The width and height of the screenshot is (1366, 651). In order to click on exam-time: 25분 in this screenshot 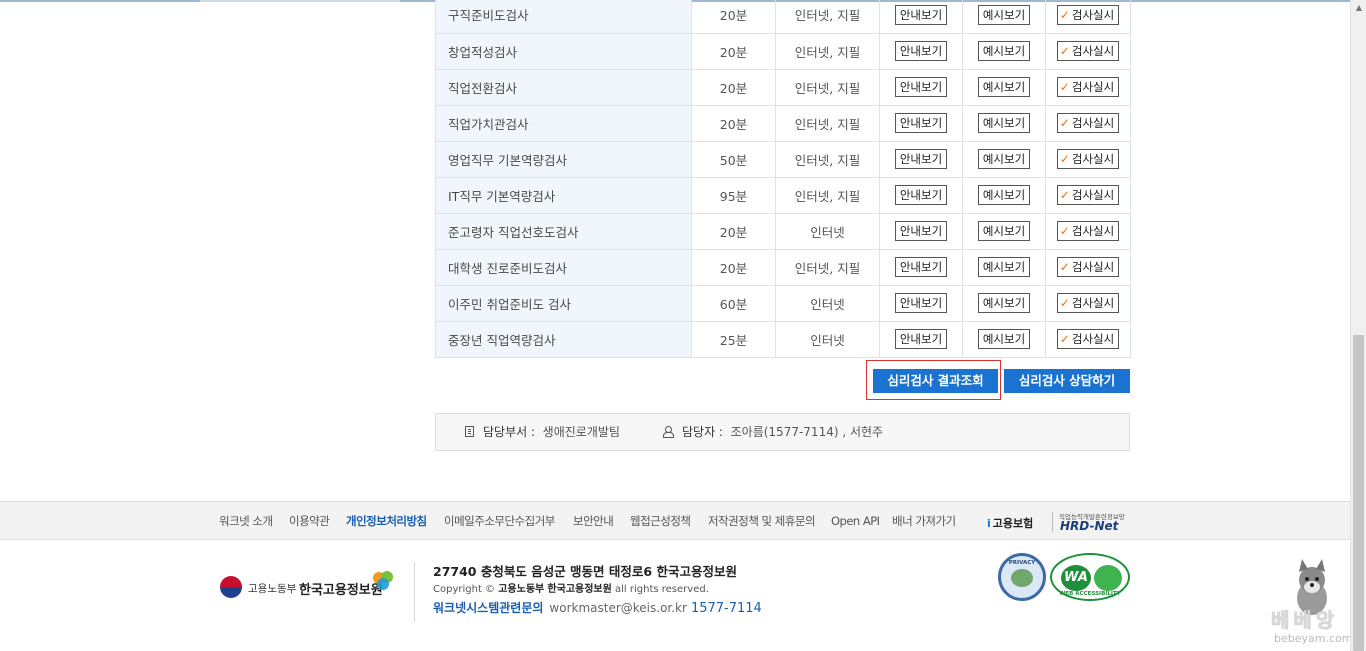, I will do `click(733, 339)`.